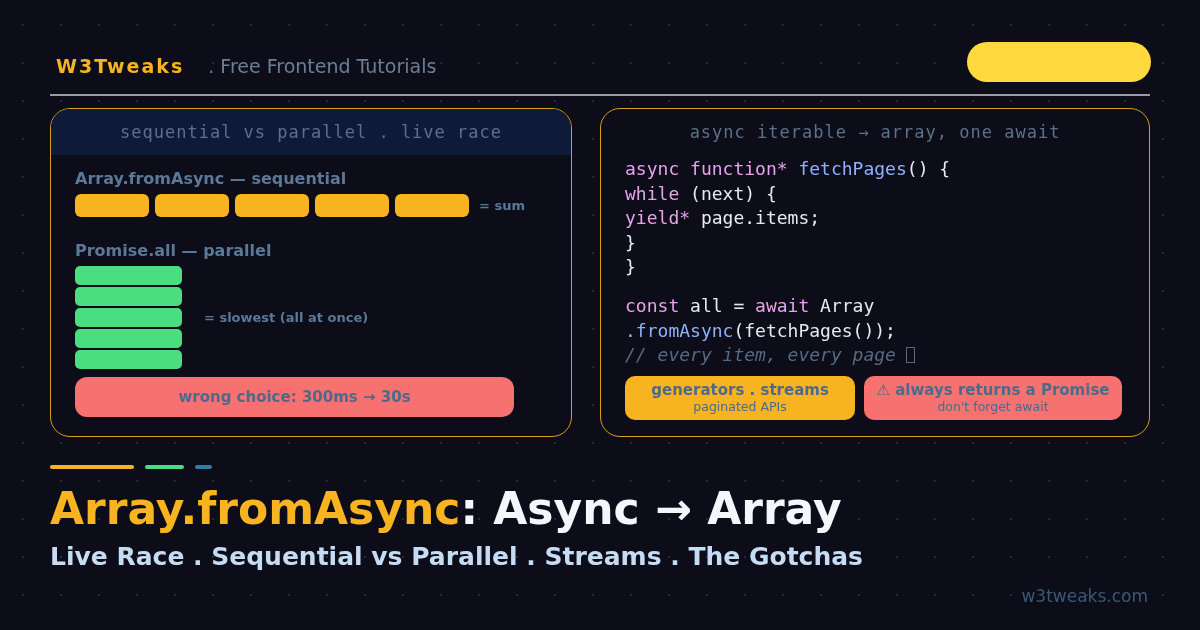 This screenshot has height=630, width=1200. I want to click on site-url: w3tweaks.com, so click(1084, 596).